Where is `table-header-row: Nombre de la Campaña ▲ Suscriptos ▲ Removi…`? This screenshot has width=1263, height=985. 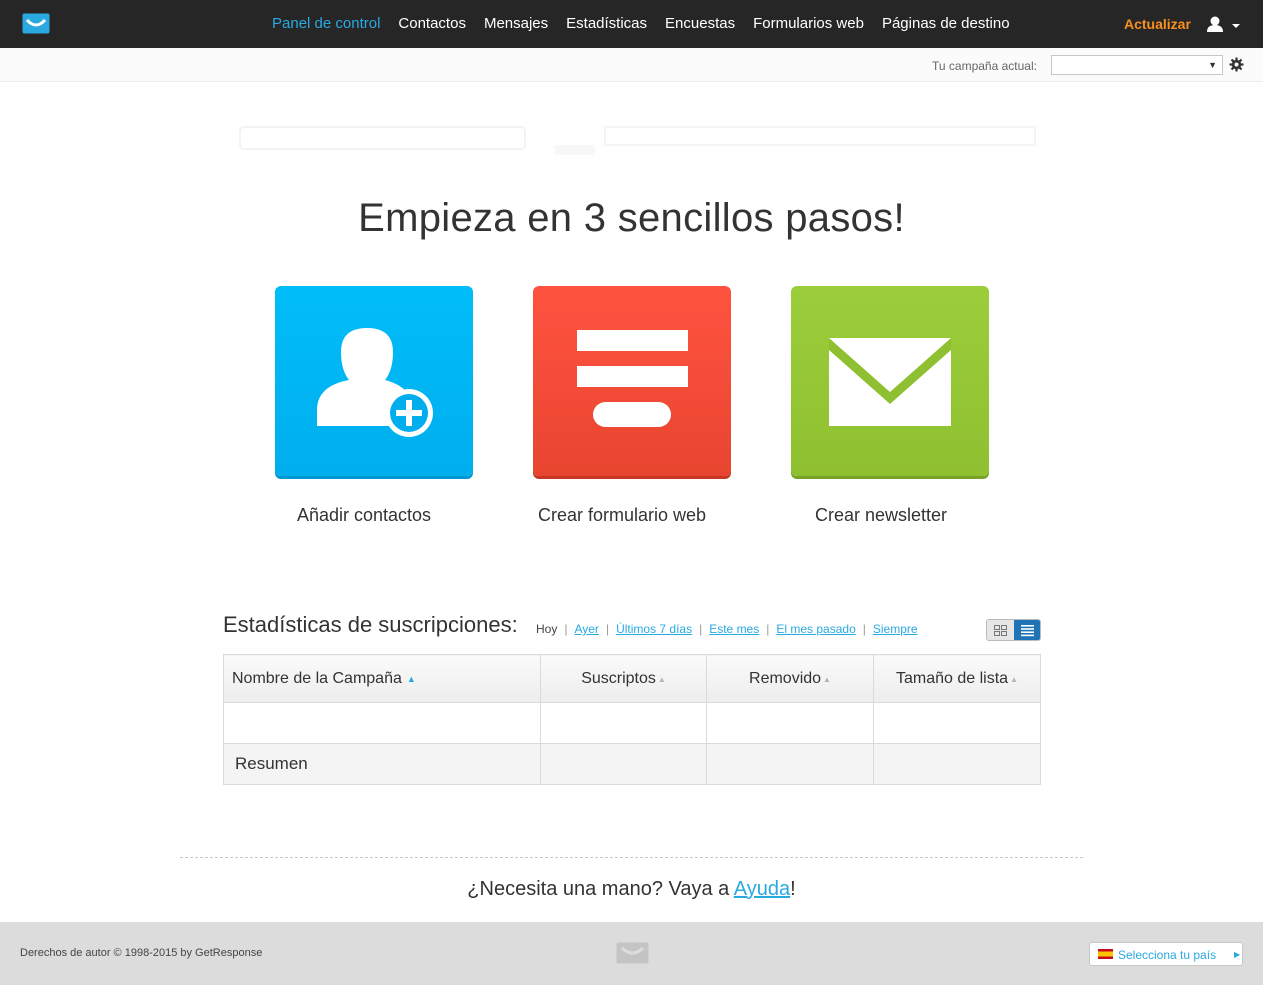 table-header-row: Nombre de la Campaña ▲ Suscriptos ▲ Removi… is located at coordinates (632, 678).